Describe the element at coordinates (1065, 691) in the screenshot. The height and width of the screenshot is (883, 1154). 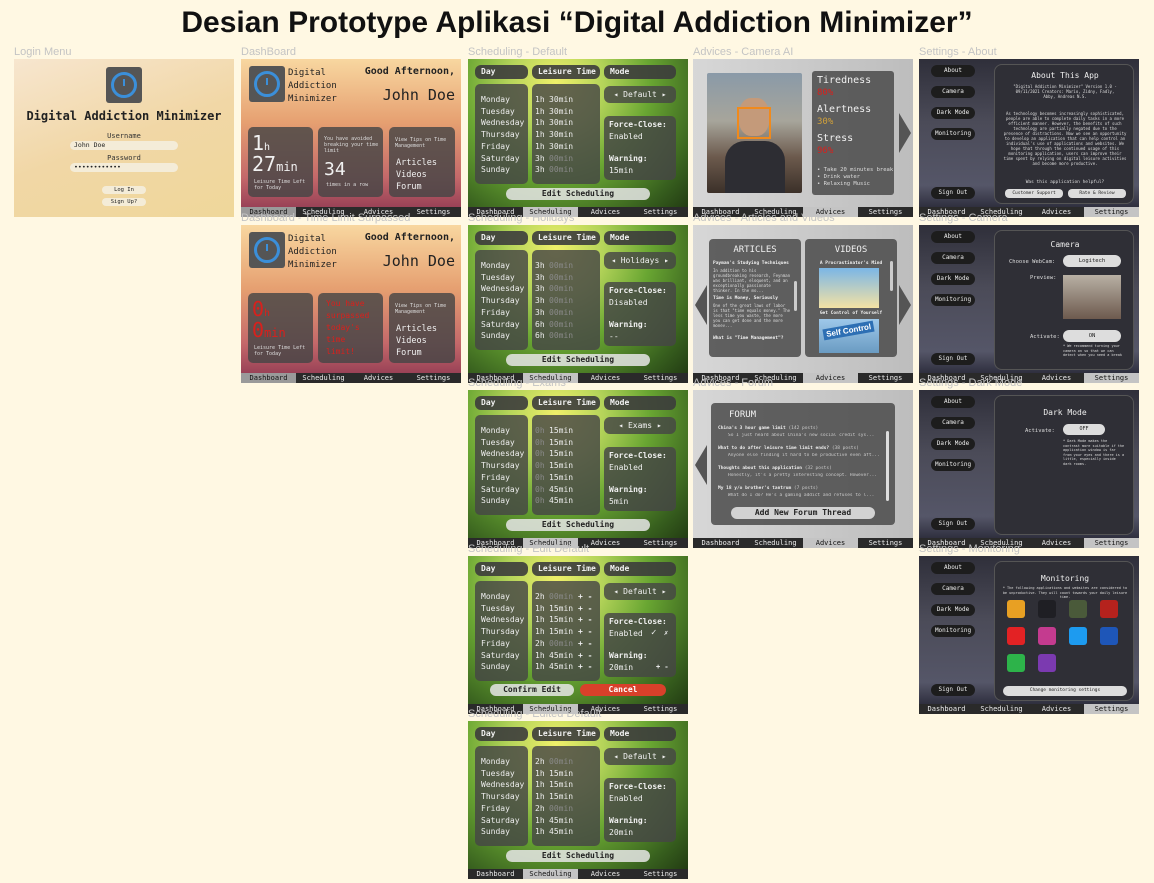
I see `change-monitoring-button: Change monitoring settings` at that location.